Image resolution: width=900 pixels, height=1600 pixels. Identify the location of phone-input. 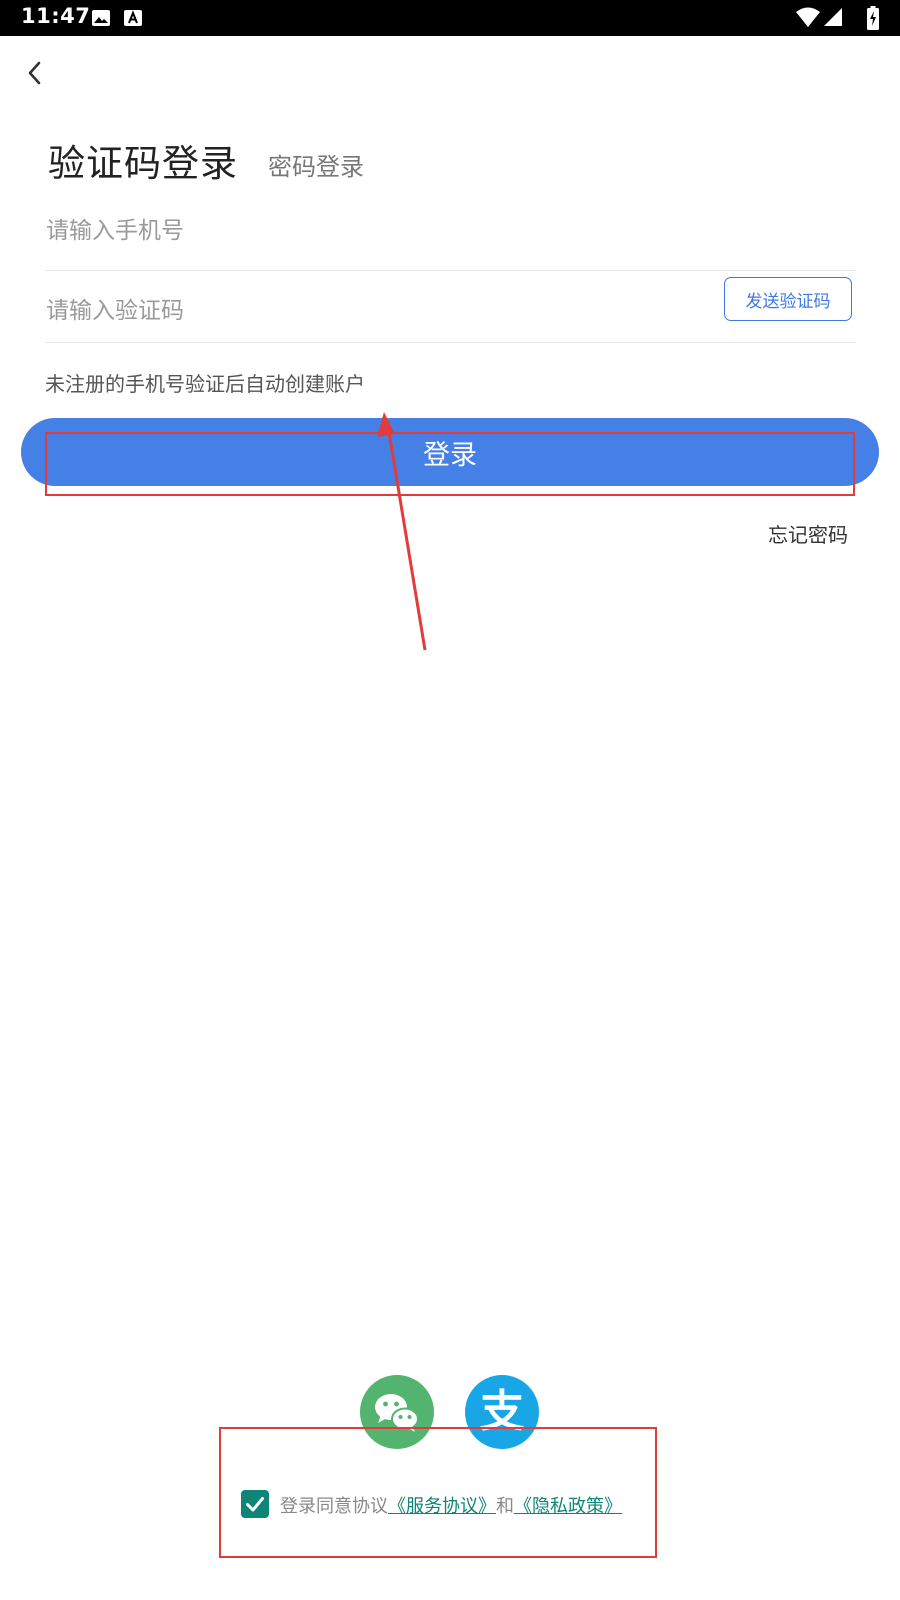
(436, 231).